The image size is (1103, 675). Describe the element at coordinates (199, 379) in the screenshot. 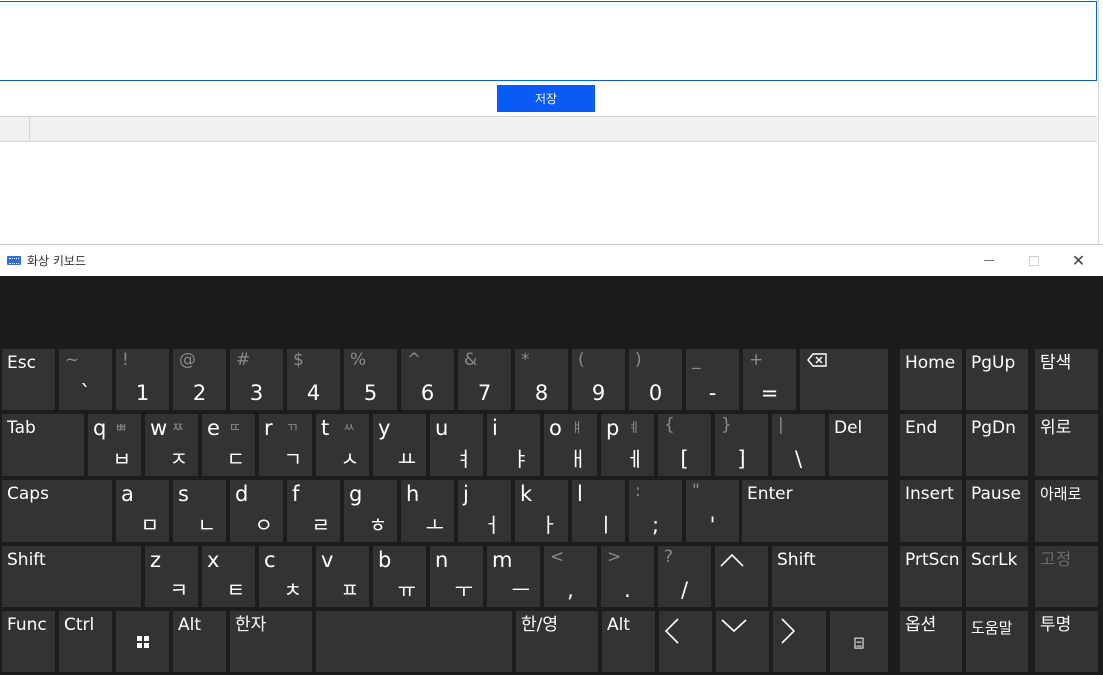

I see `key-number: @2` at that location.